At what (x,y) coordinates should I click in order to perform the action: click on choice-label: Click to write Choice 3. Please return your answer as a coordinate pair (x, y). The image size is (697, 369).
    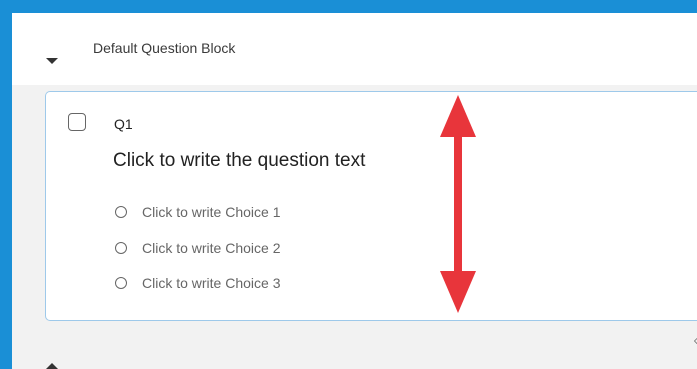
    Looking at the image, I should click on (211, 283).